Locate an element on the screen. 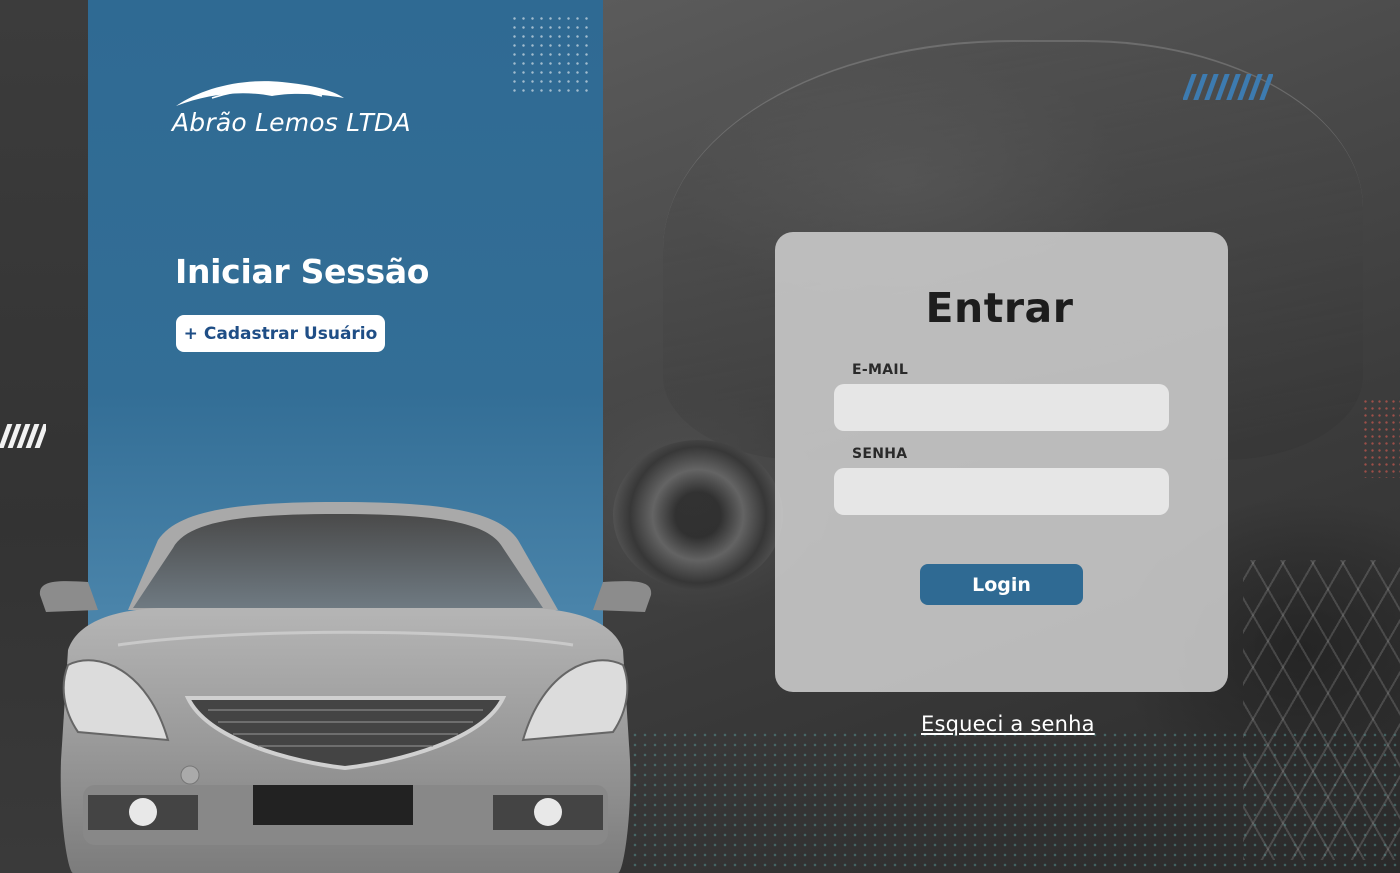  page-title: Iniciar Sessão is located at coordinates (302, 271).